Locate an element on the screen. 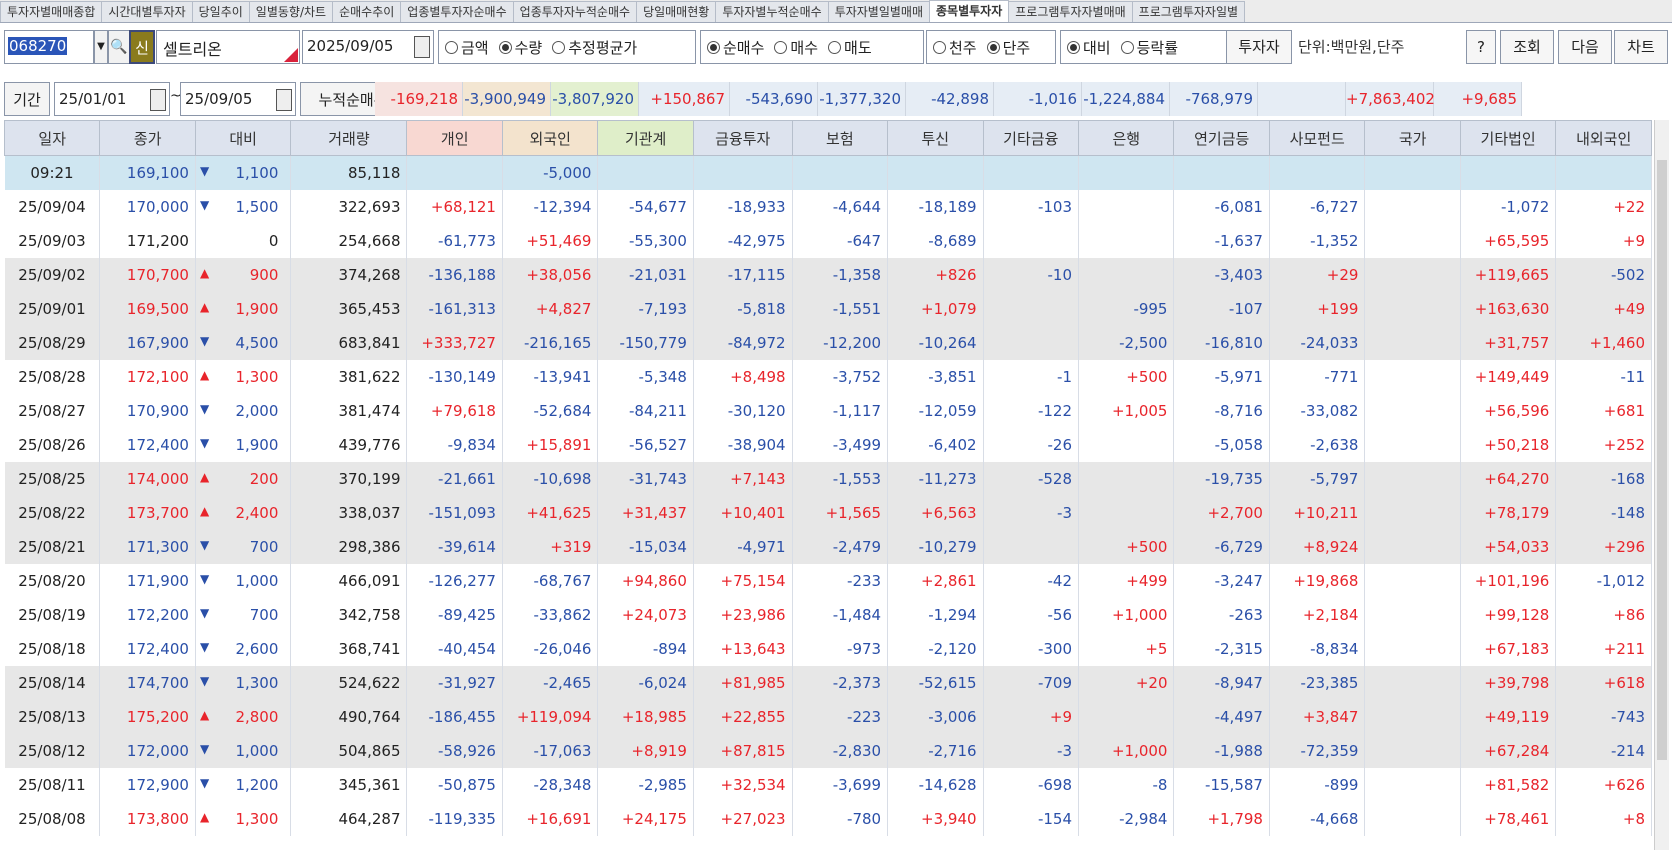  vertical-scrollbar is located at coordinates (1661, 485).